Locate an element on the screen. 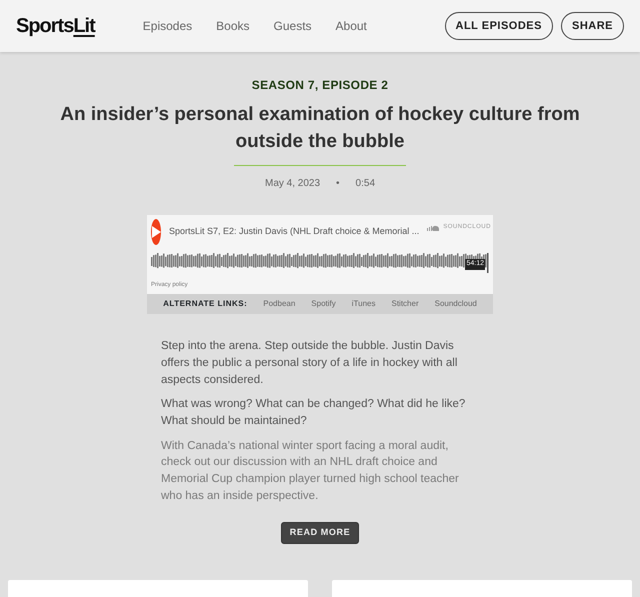  nav-link: Episodes is located at coordinates (167, 26).